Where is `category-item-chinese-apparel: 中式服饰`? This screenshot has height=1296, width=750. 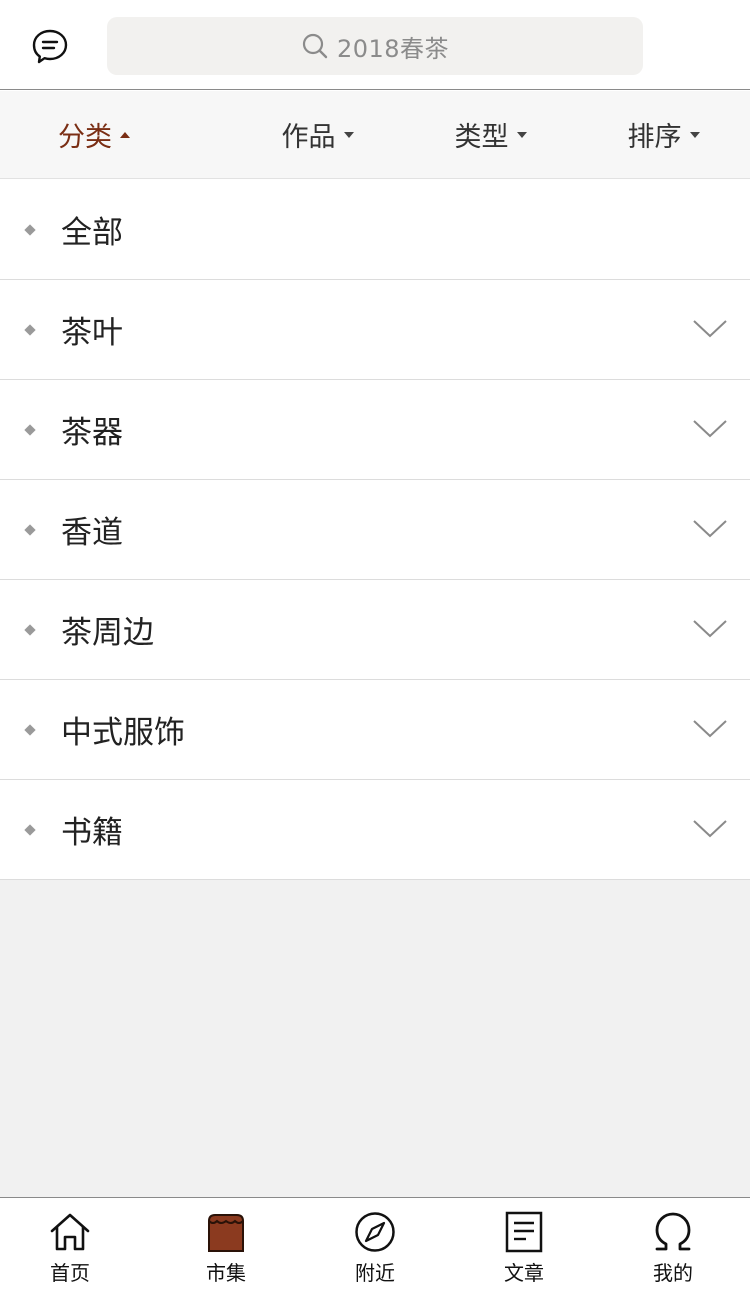 category-item-chinese-apparel: 中式服饰 is located at coordinates (375, 730).